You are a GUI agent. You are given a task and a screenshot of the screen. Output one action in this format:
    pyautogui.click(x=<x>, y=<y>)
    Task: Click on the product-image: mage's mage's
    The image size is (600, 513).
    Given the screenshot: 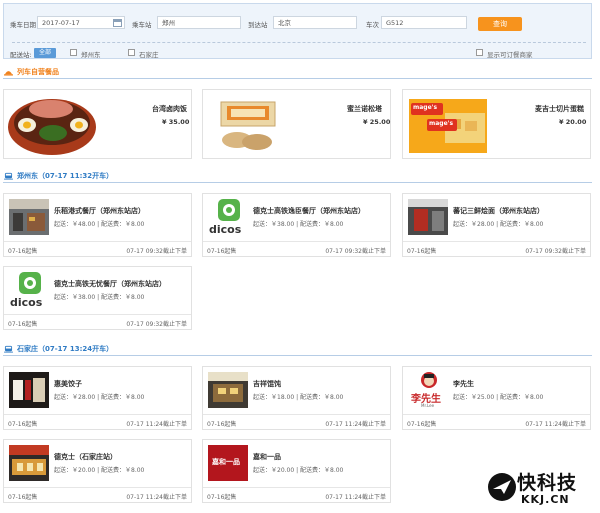 What is the action you would take?
    pyautogui.click(x=450, y=125)
    